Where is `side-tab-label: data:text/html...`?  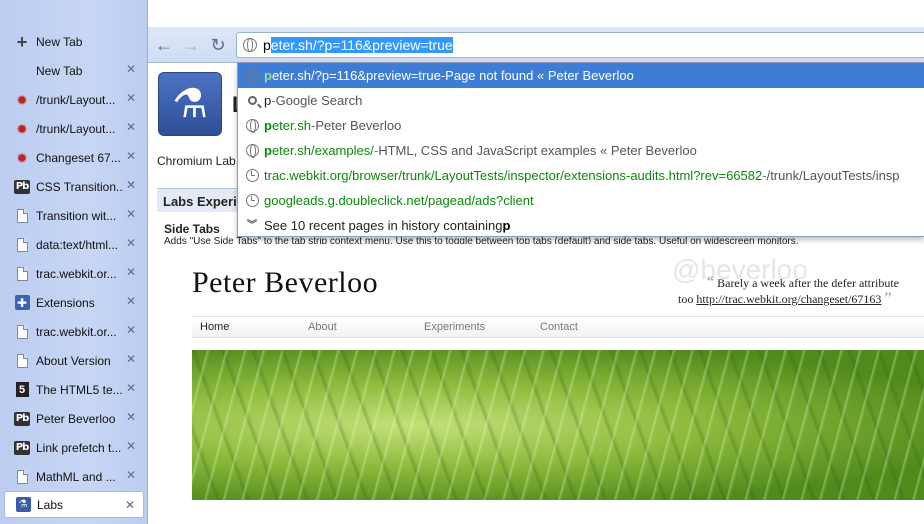
side-tab-label: data:text/html... is located at coordinates (77, 244).